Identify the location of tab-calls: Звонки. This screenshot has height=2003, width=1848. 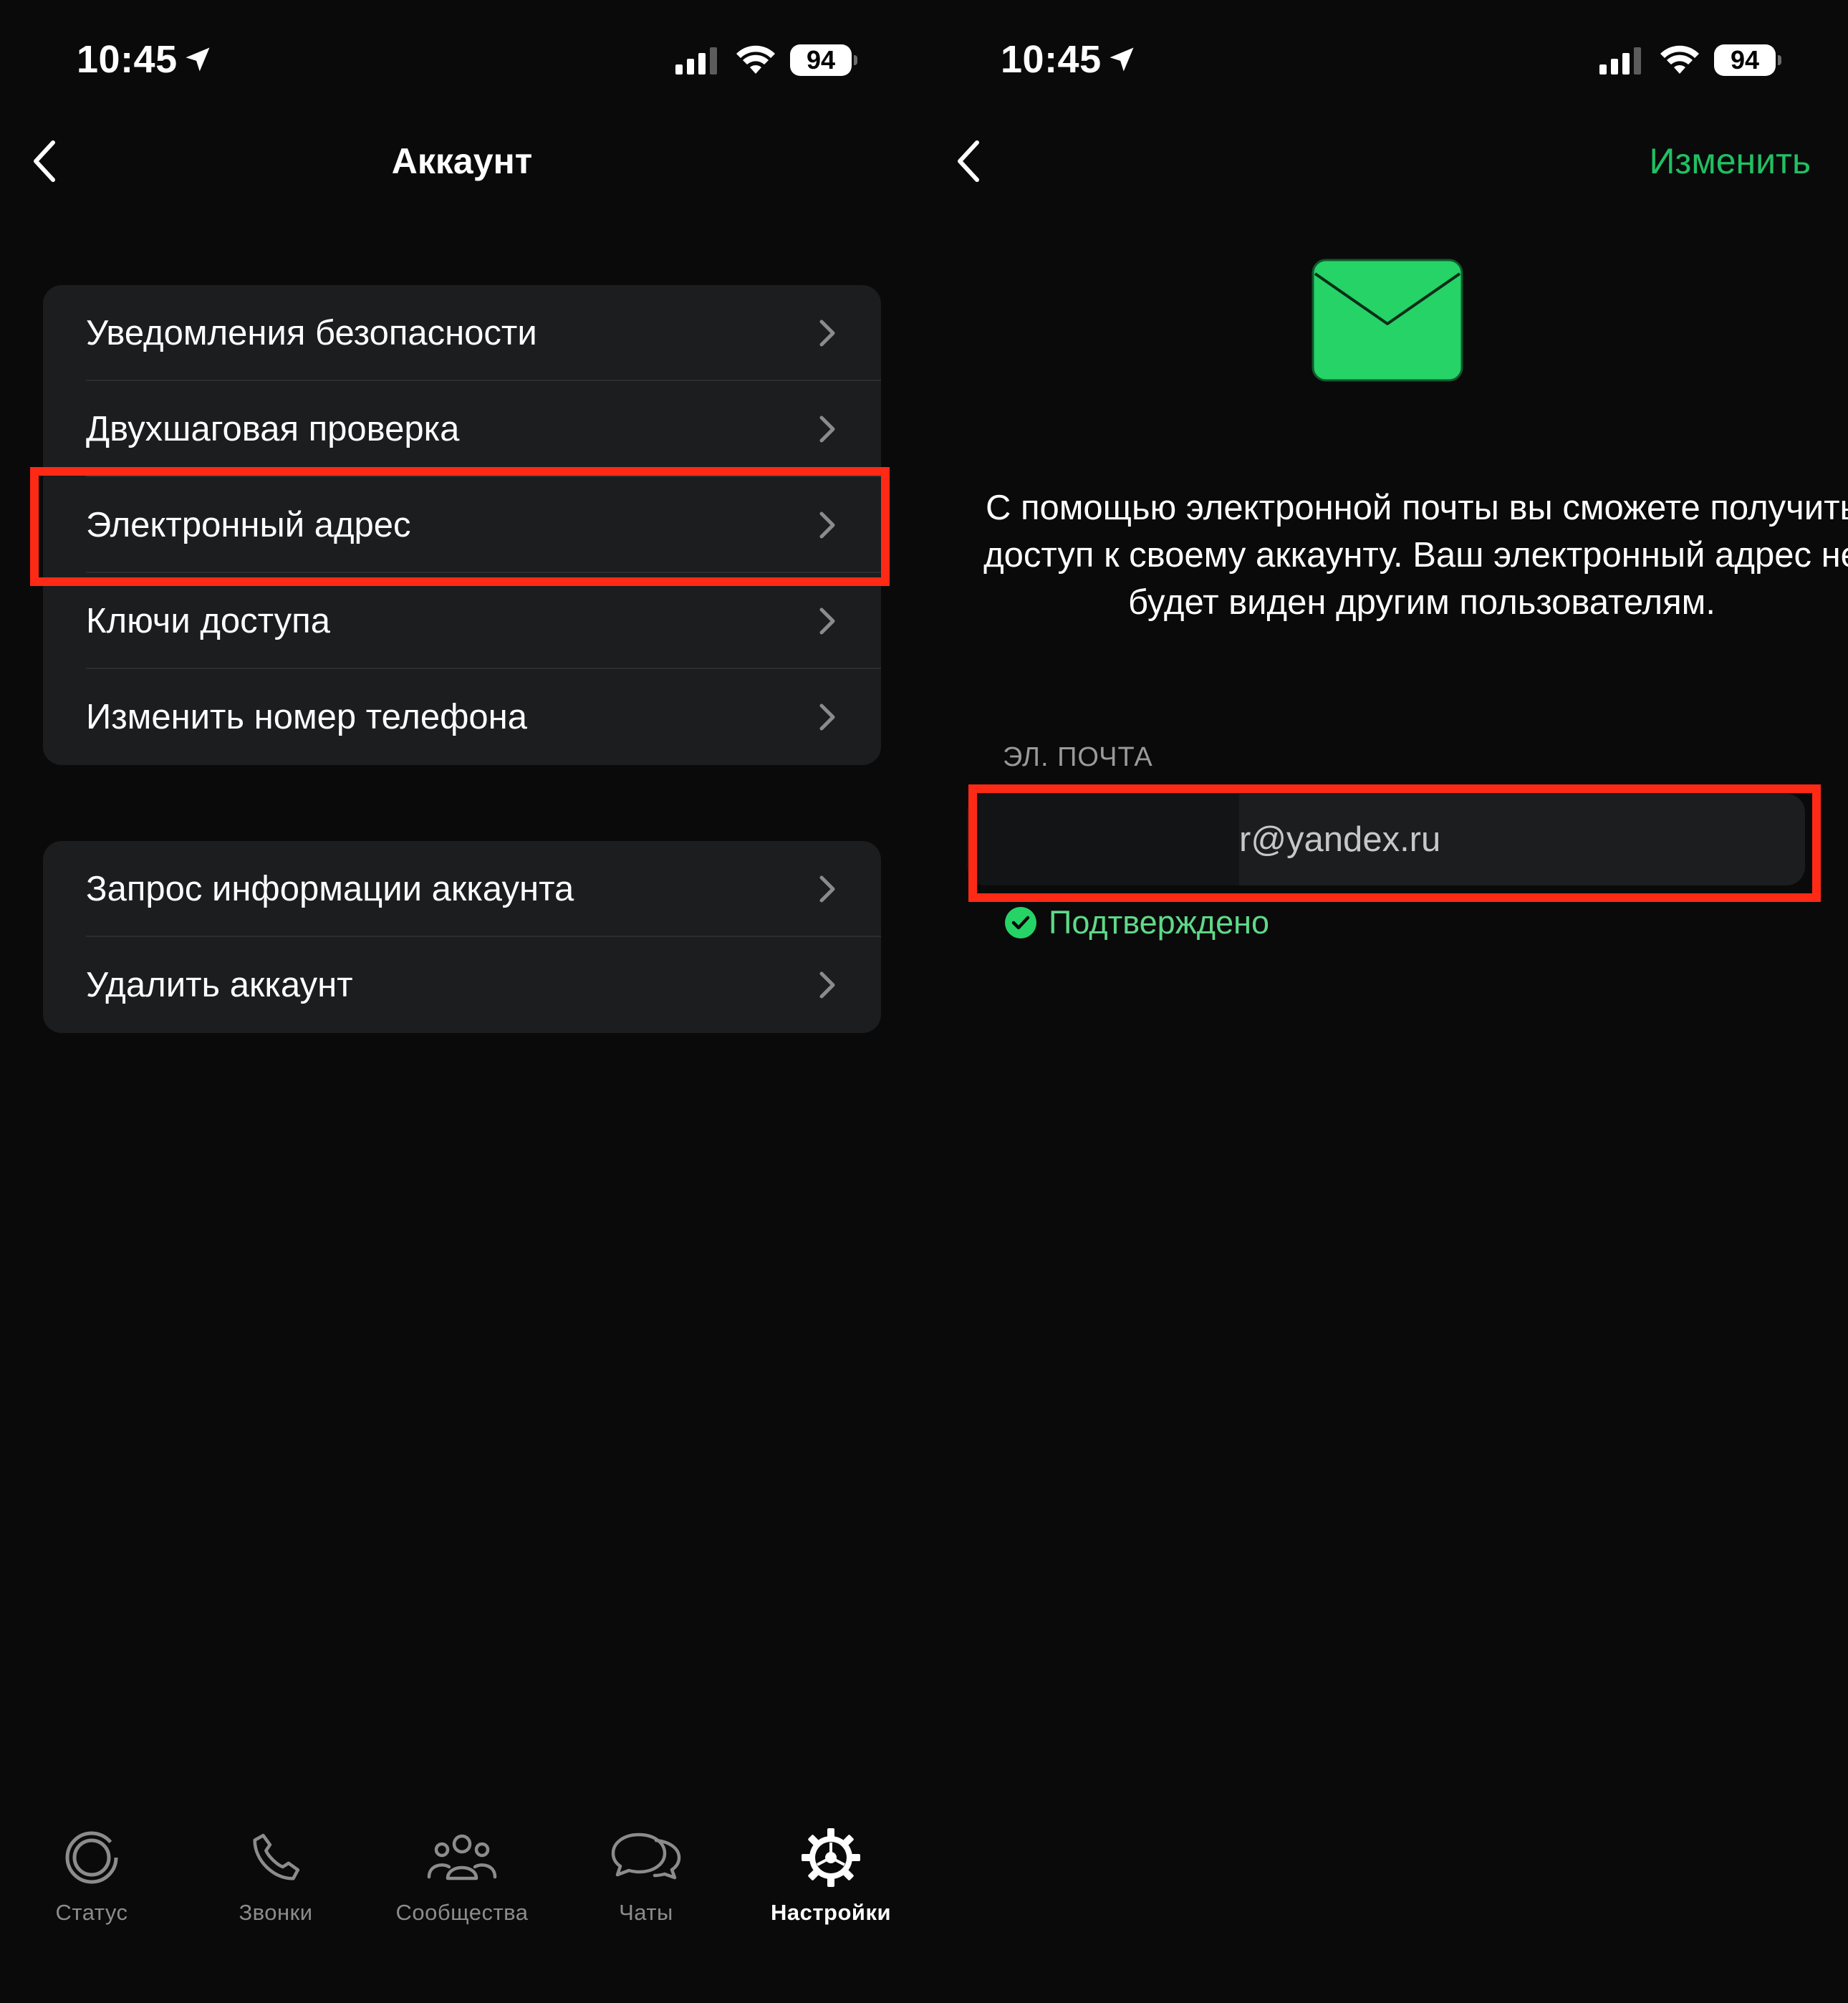
(276, 1875).